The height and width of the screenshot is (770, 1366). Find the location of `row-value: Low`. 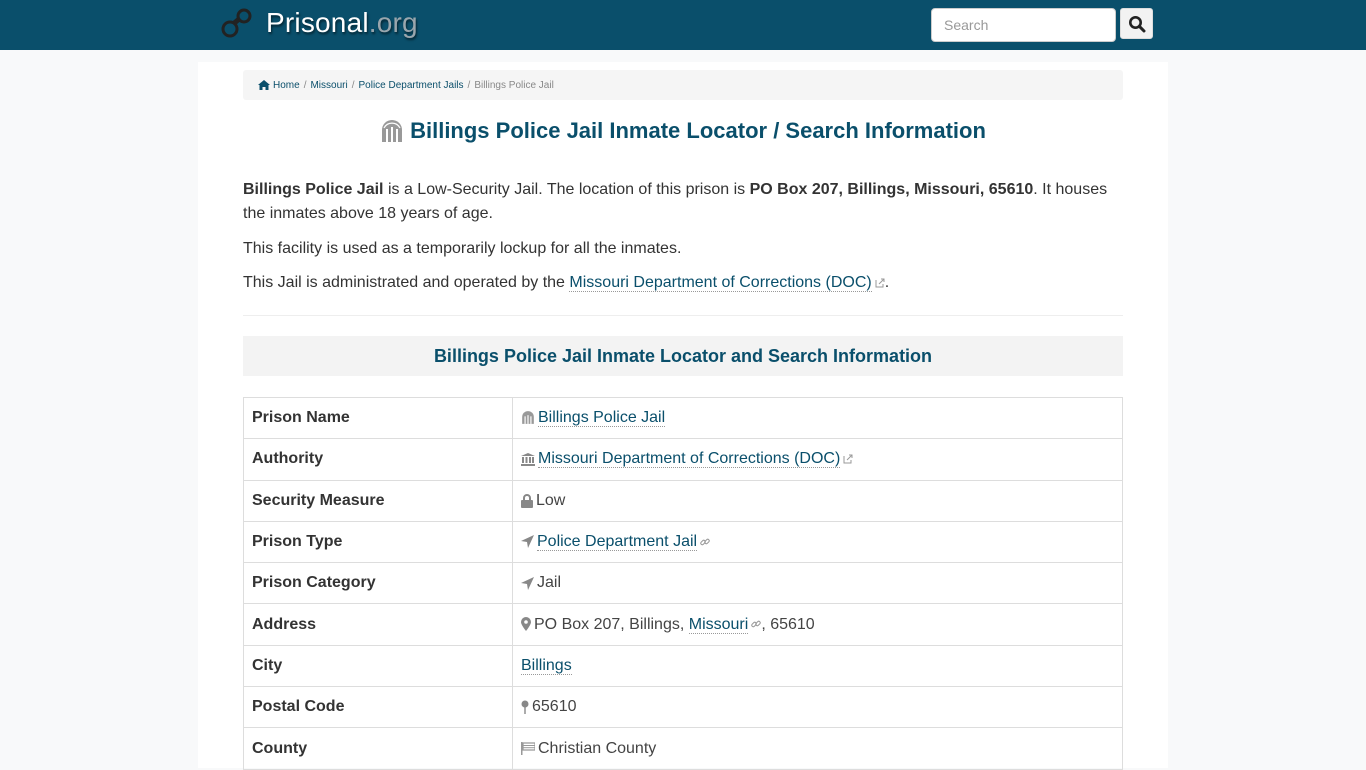

row-value: Low is located at coordinates (817, 500).